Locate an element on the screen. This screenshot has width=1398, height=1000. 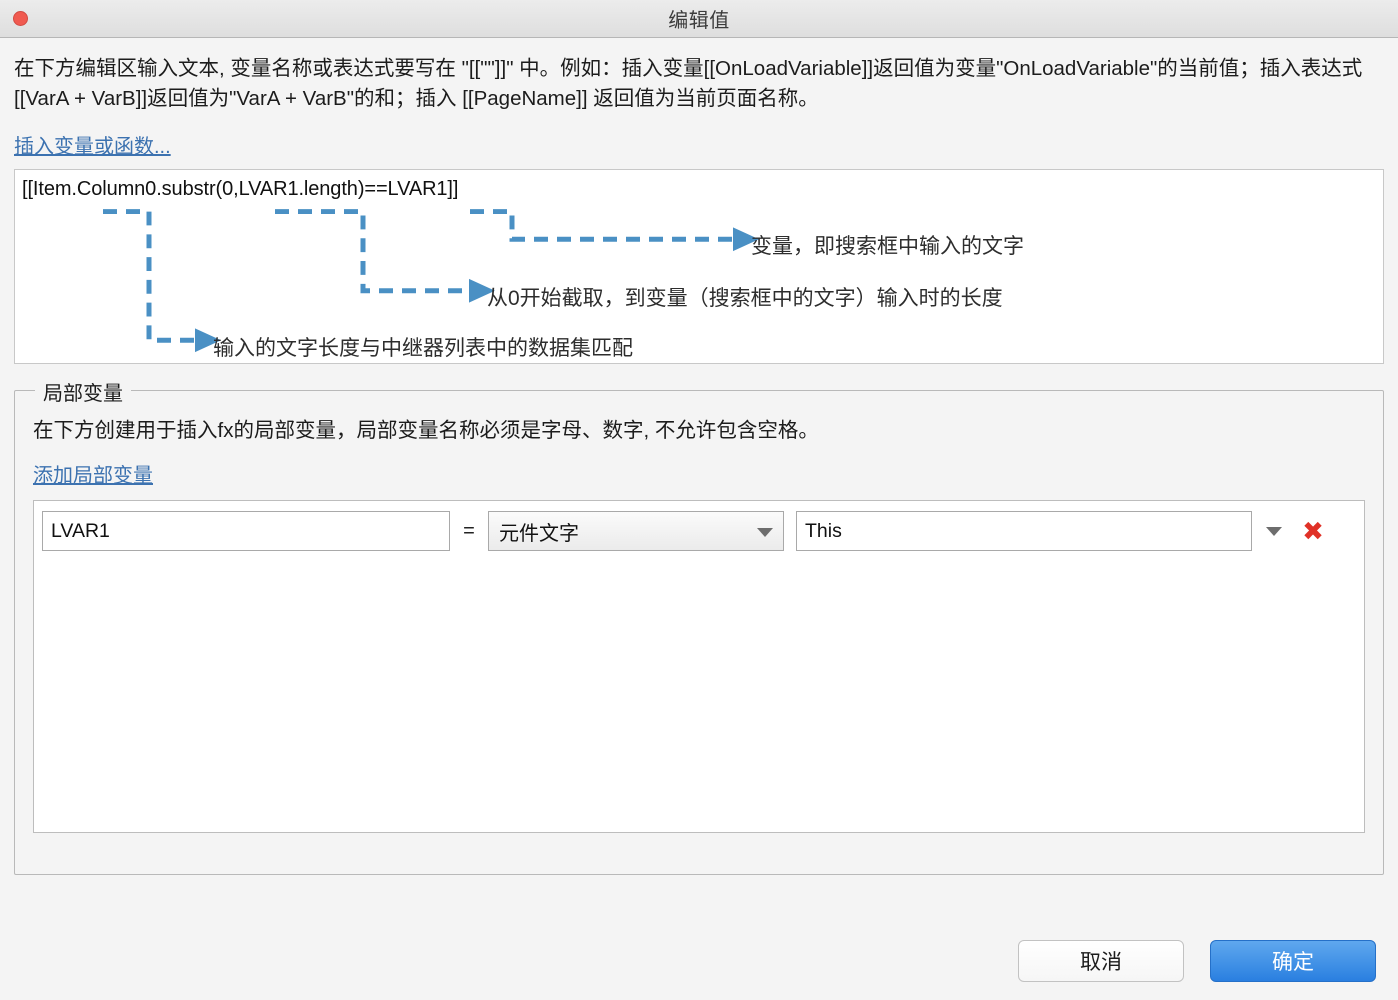
title-bar: 编辑值 is located at coordinates (699, 19).